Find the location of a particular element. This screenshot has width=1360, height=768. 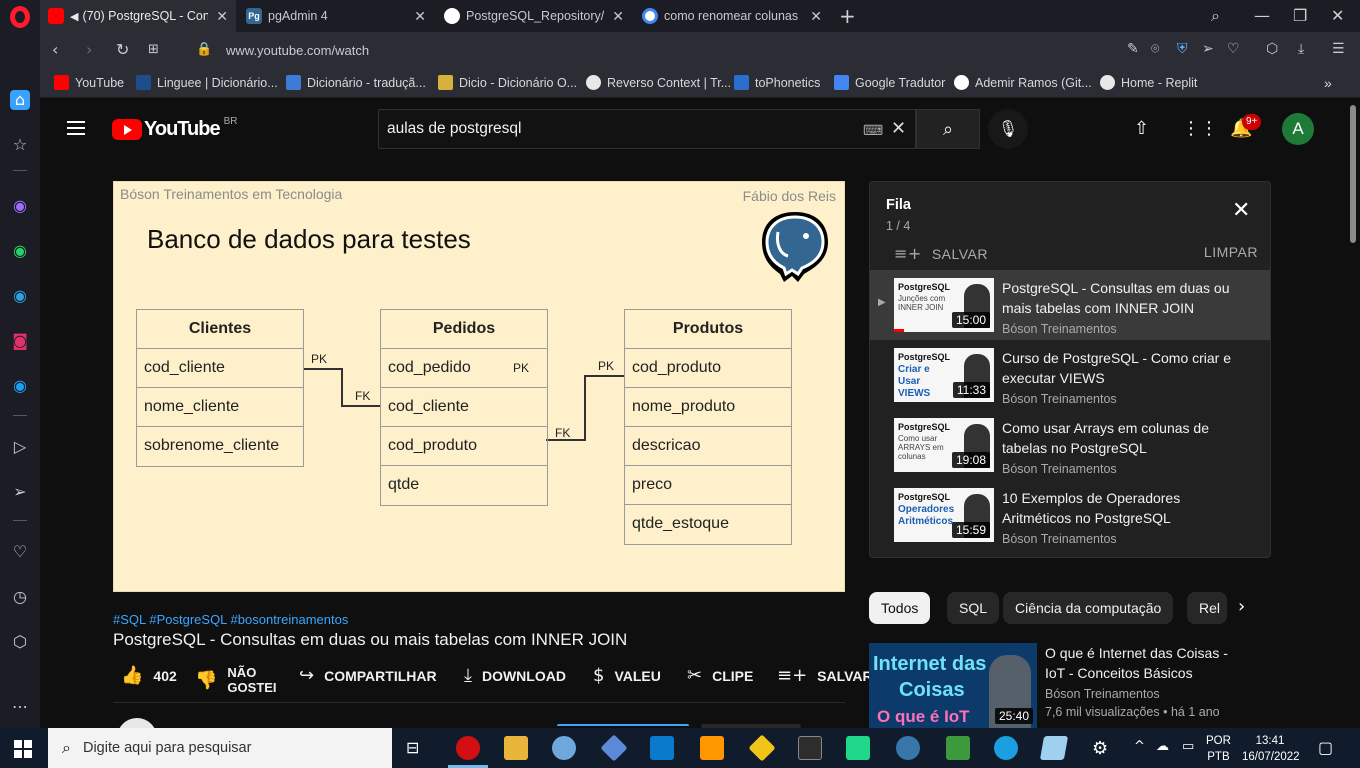

language-indicator: POR PTB is located at coordinates (1218, 749).